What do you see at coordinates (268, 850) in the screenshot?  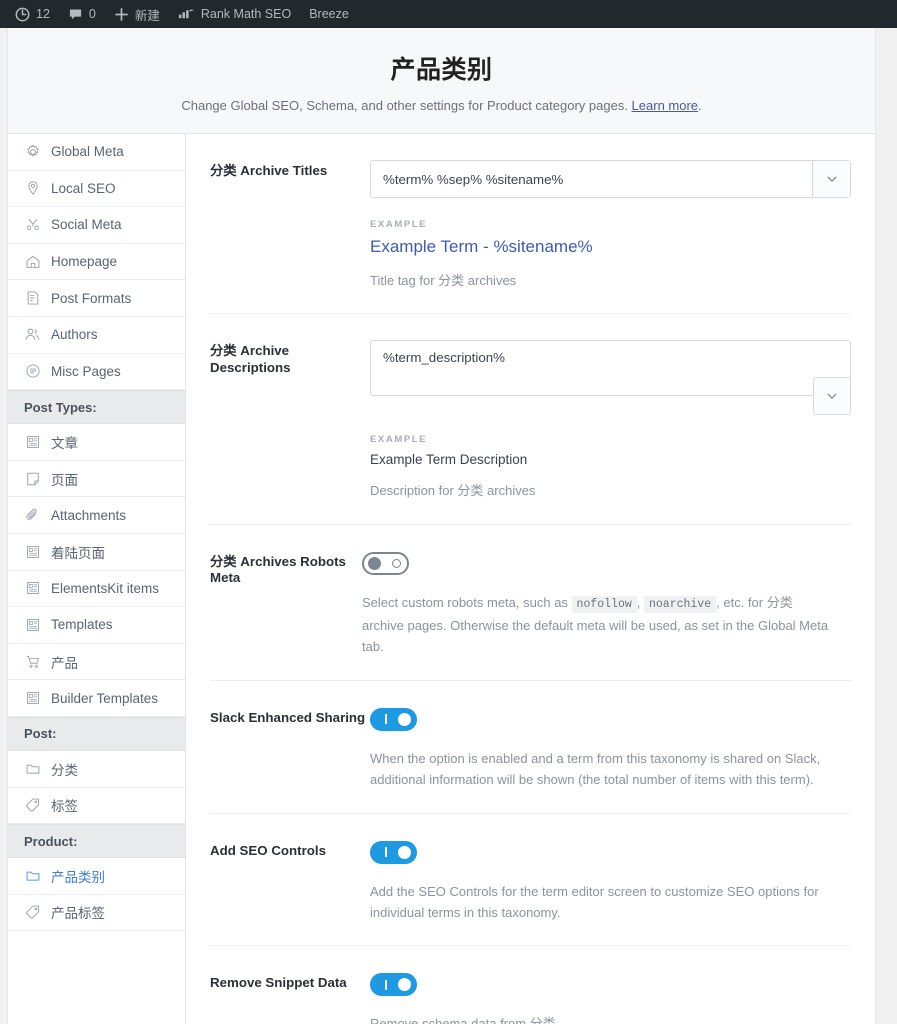 I see `field-label: Add SEO Controls` at bounding box center [268, 850].